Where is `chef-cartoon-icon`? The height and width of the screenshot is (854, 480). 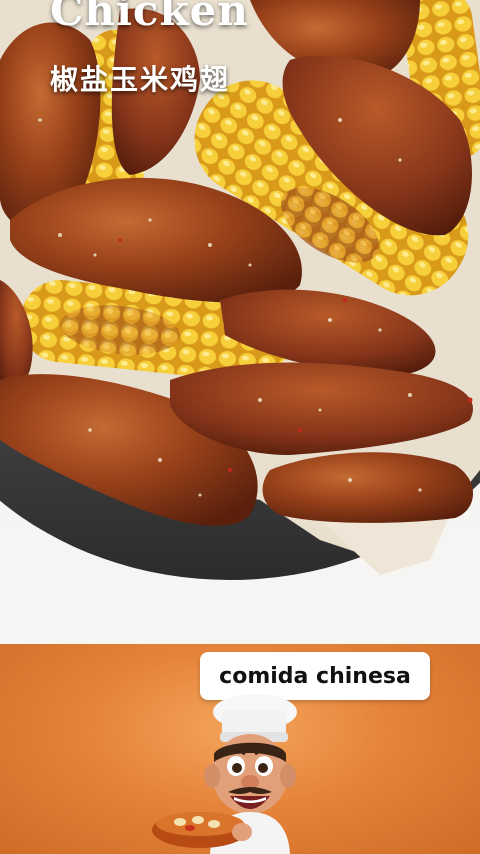 chef-cartoon-icon is located at coordinates (224, 774).